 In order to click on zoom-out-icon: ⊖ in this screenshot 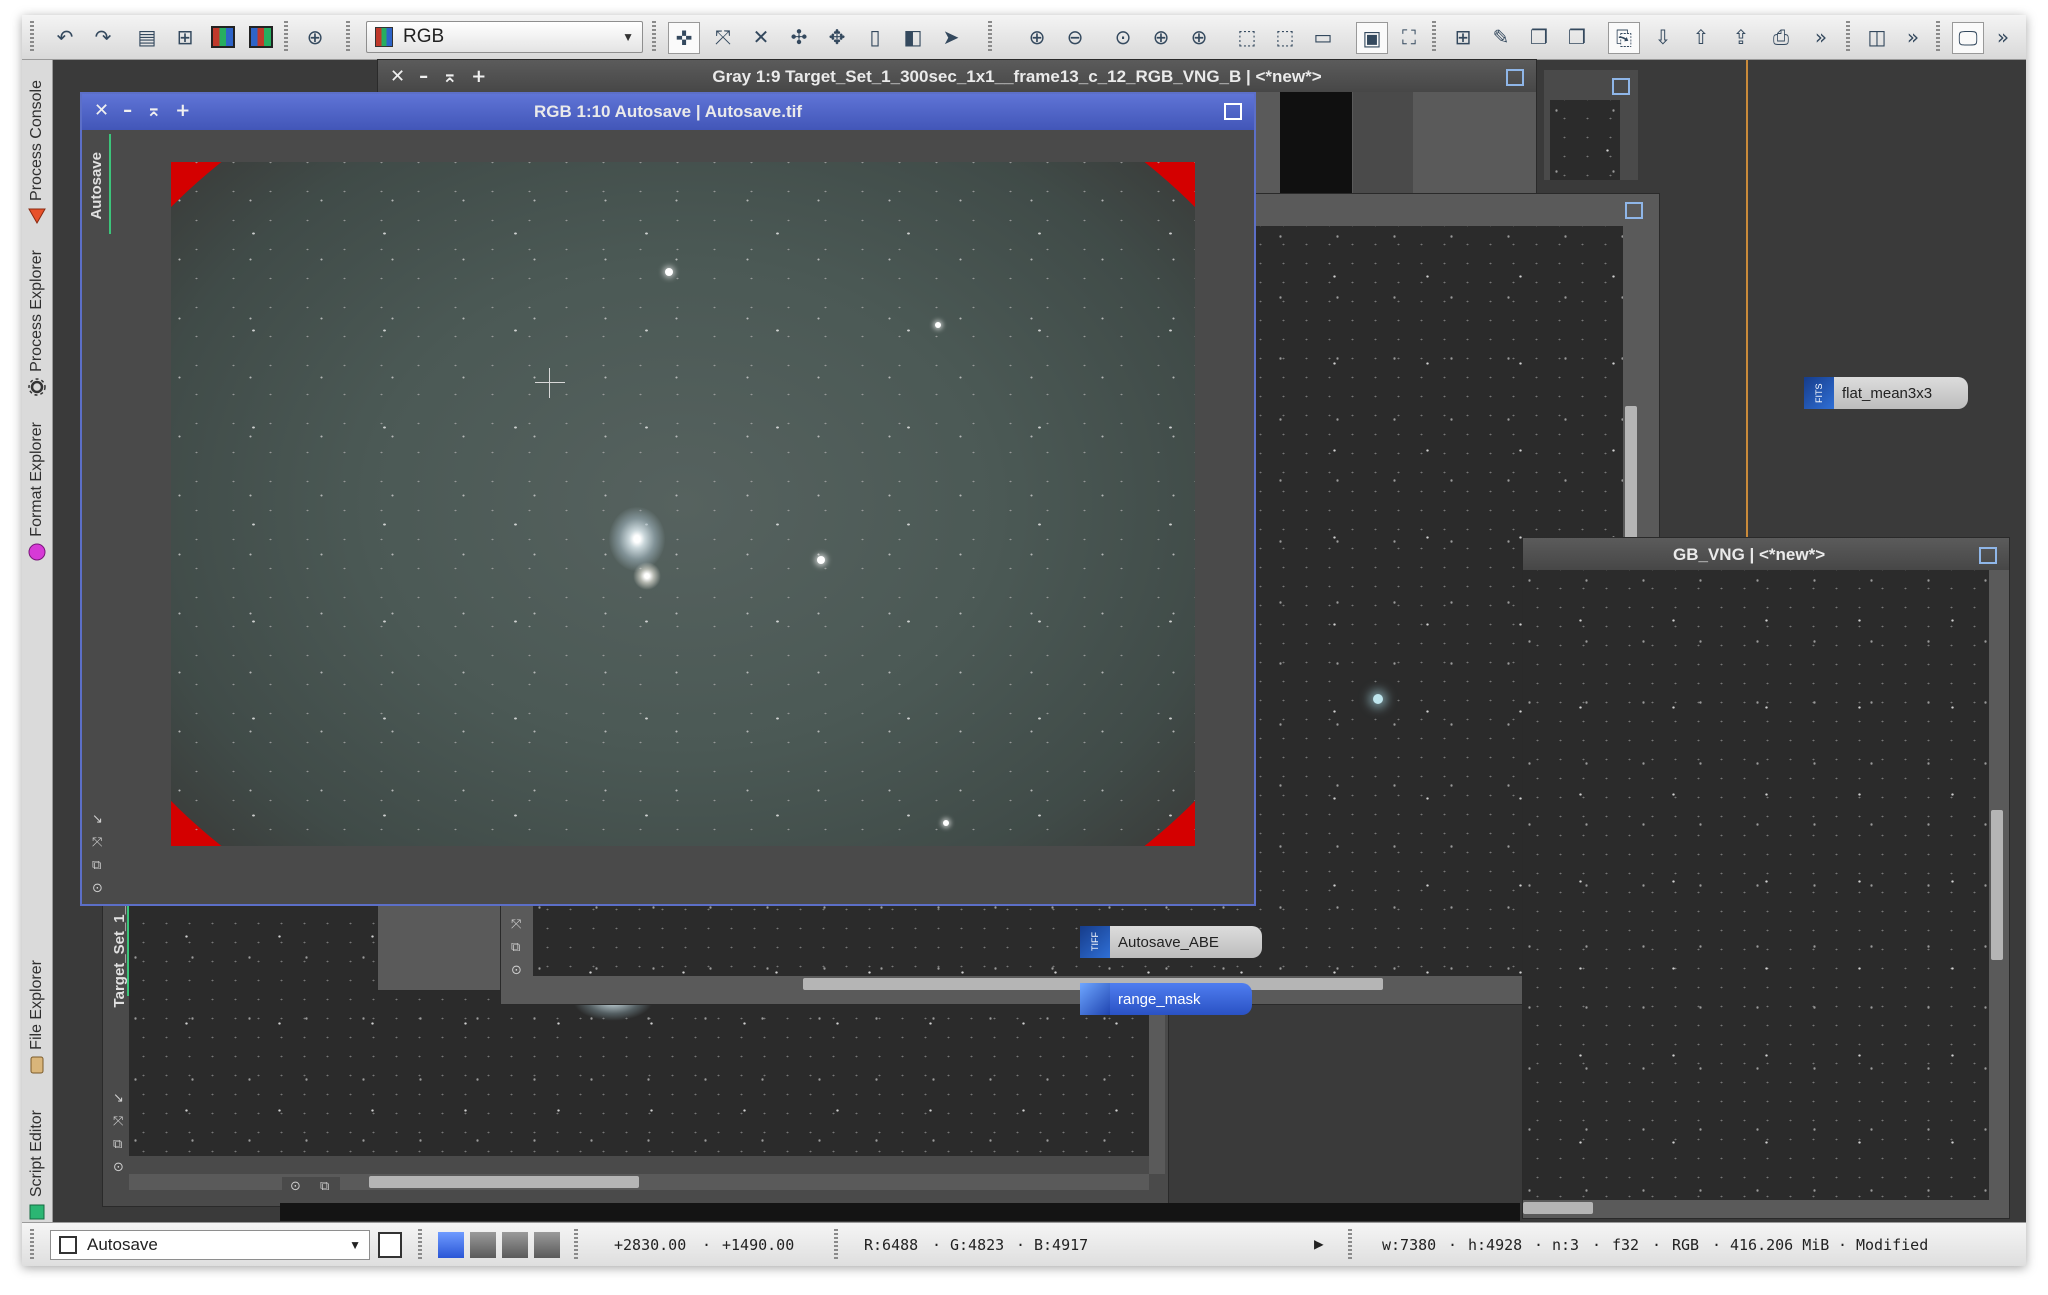, I will do `click(1075, 37)`.